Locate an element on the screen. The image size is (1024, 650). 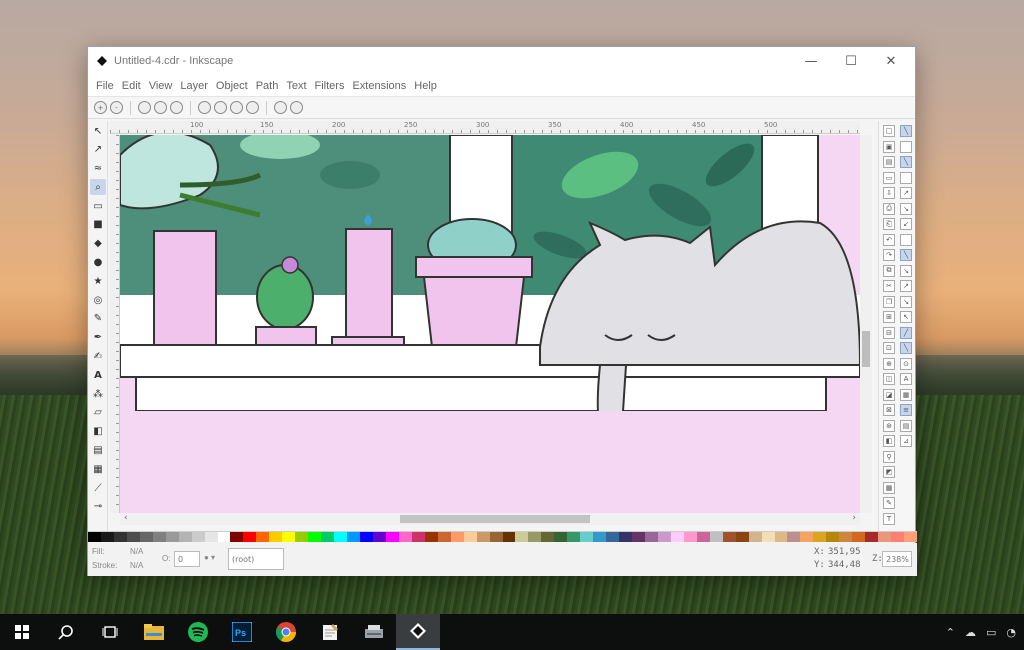
chrome-icon is located at coordinates (286, 632).